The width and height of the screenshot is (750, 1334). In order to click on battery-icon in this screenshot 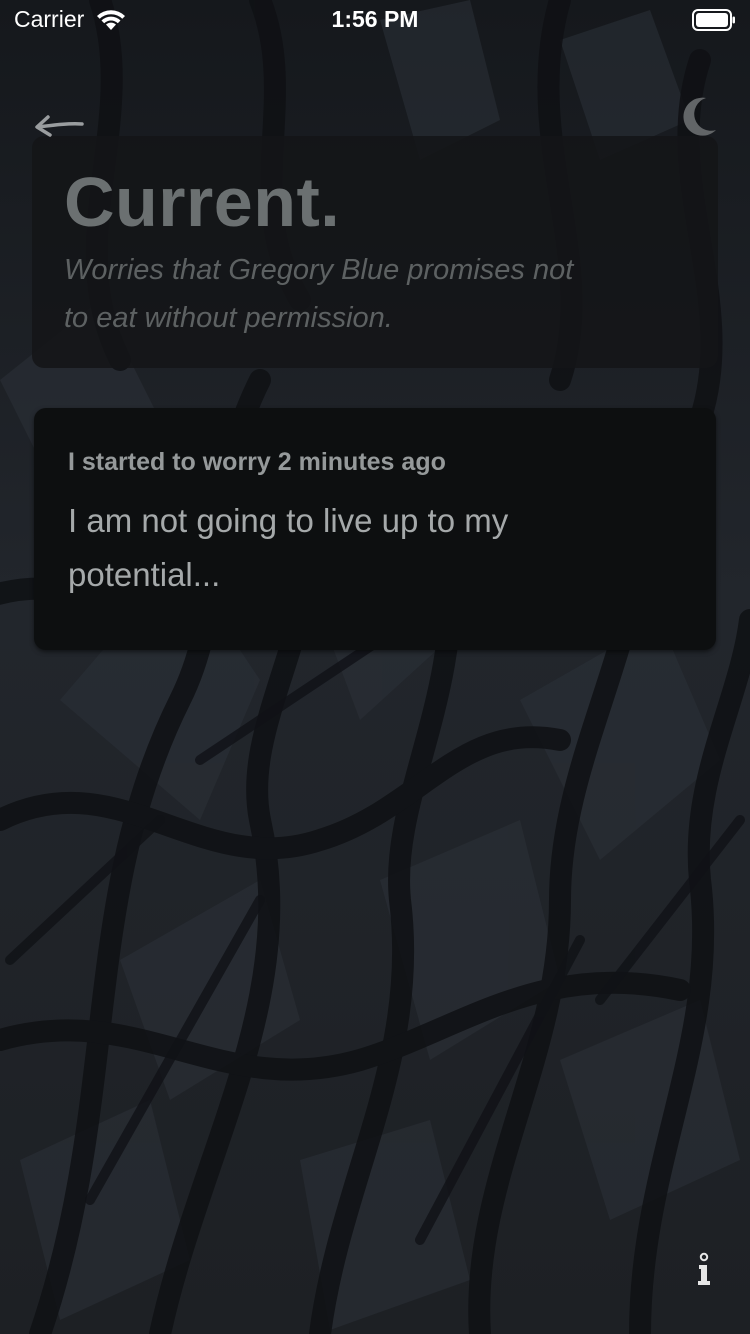, I will do `click(713, 20)`.